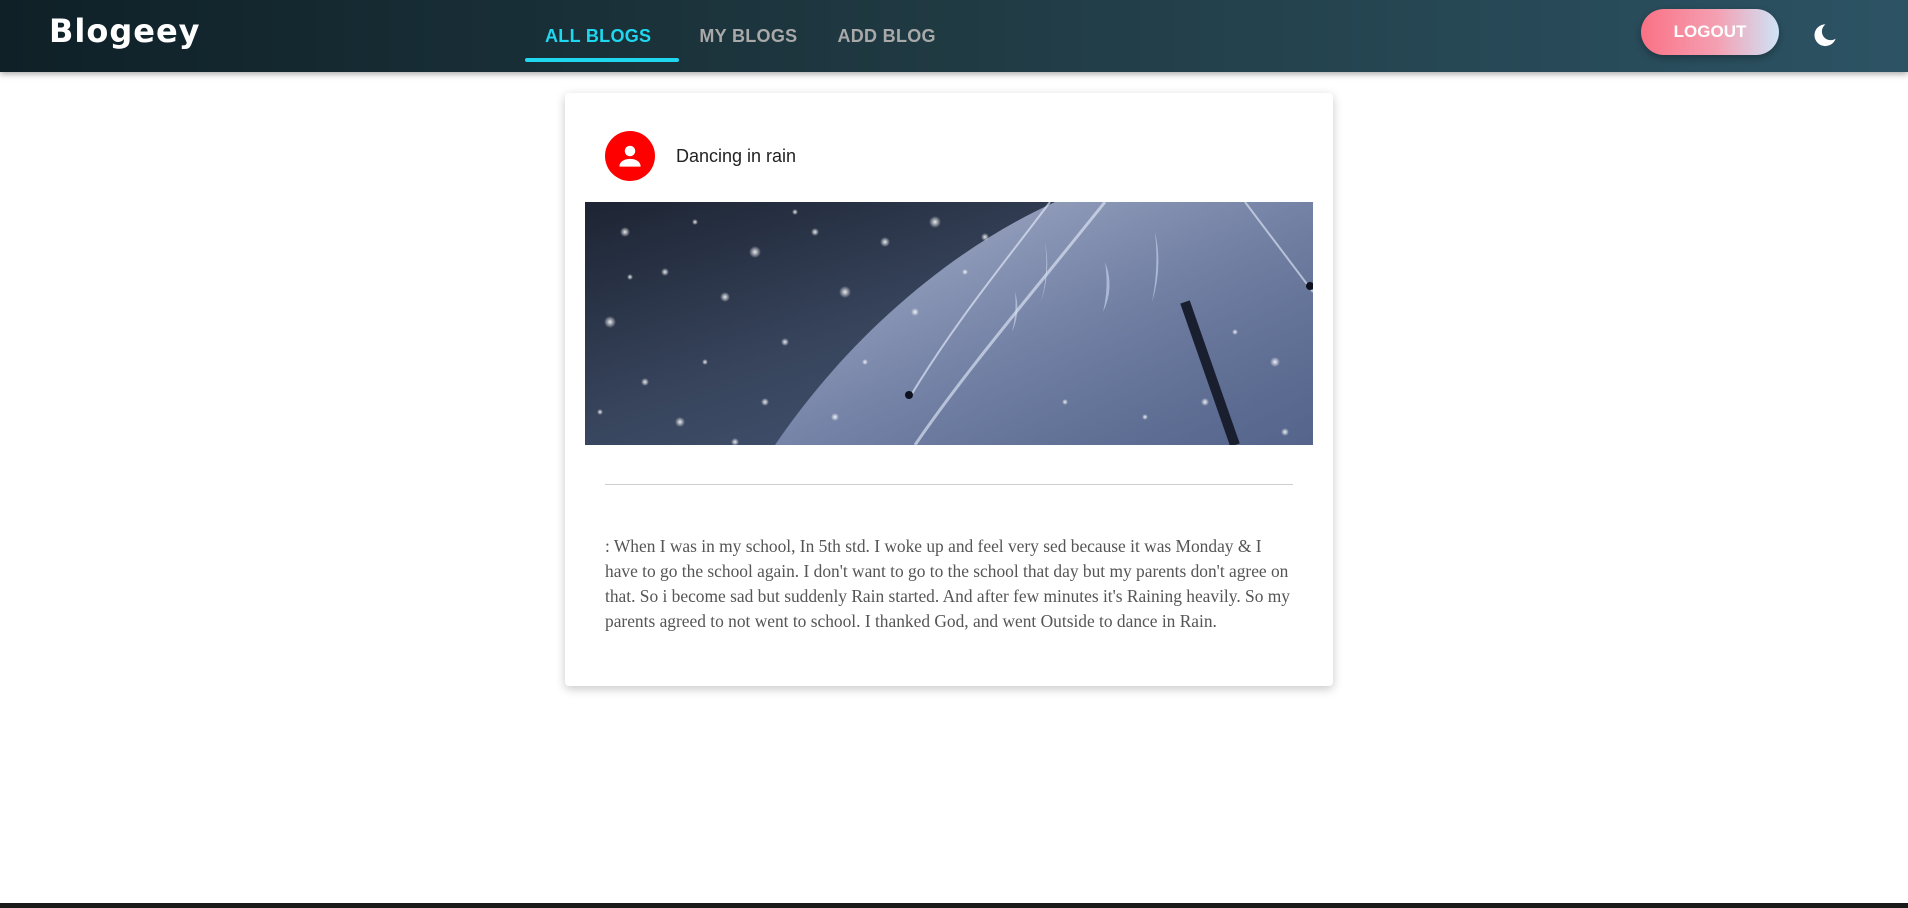 The image size is (1908, 908). I want to click on main-nav: ALL BLOGS MY BLOGS ADD BLOG, so click(740, 36).